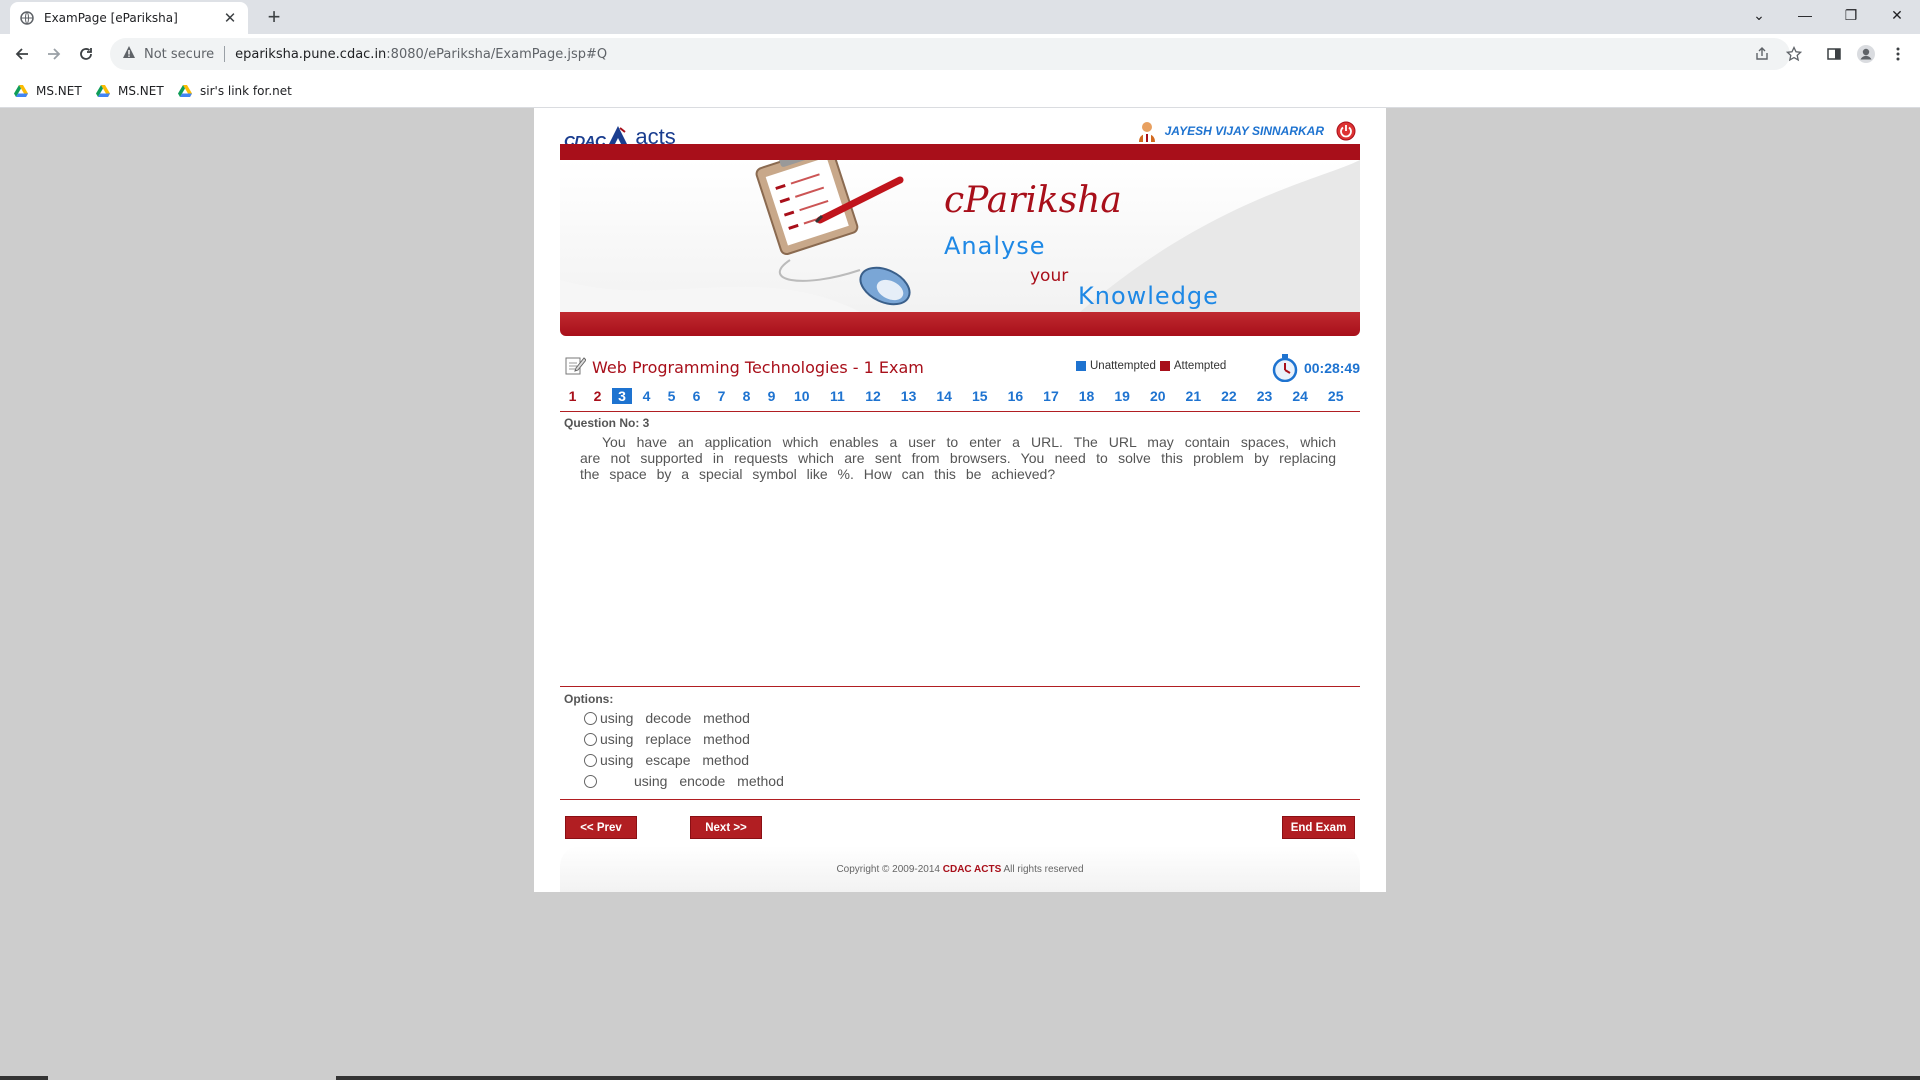 The height and width of the screenshot is (1080, 1920). What do you see at coordinates (873, 396) in the screenshot?
I see `question-link-12: 12` at bounding box center [873, 396].